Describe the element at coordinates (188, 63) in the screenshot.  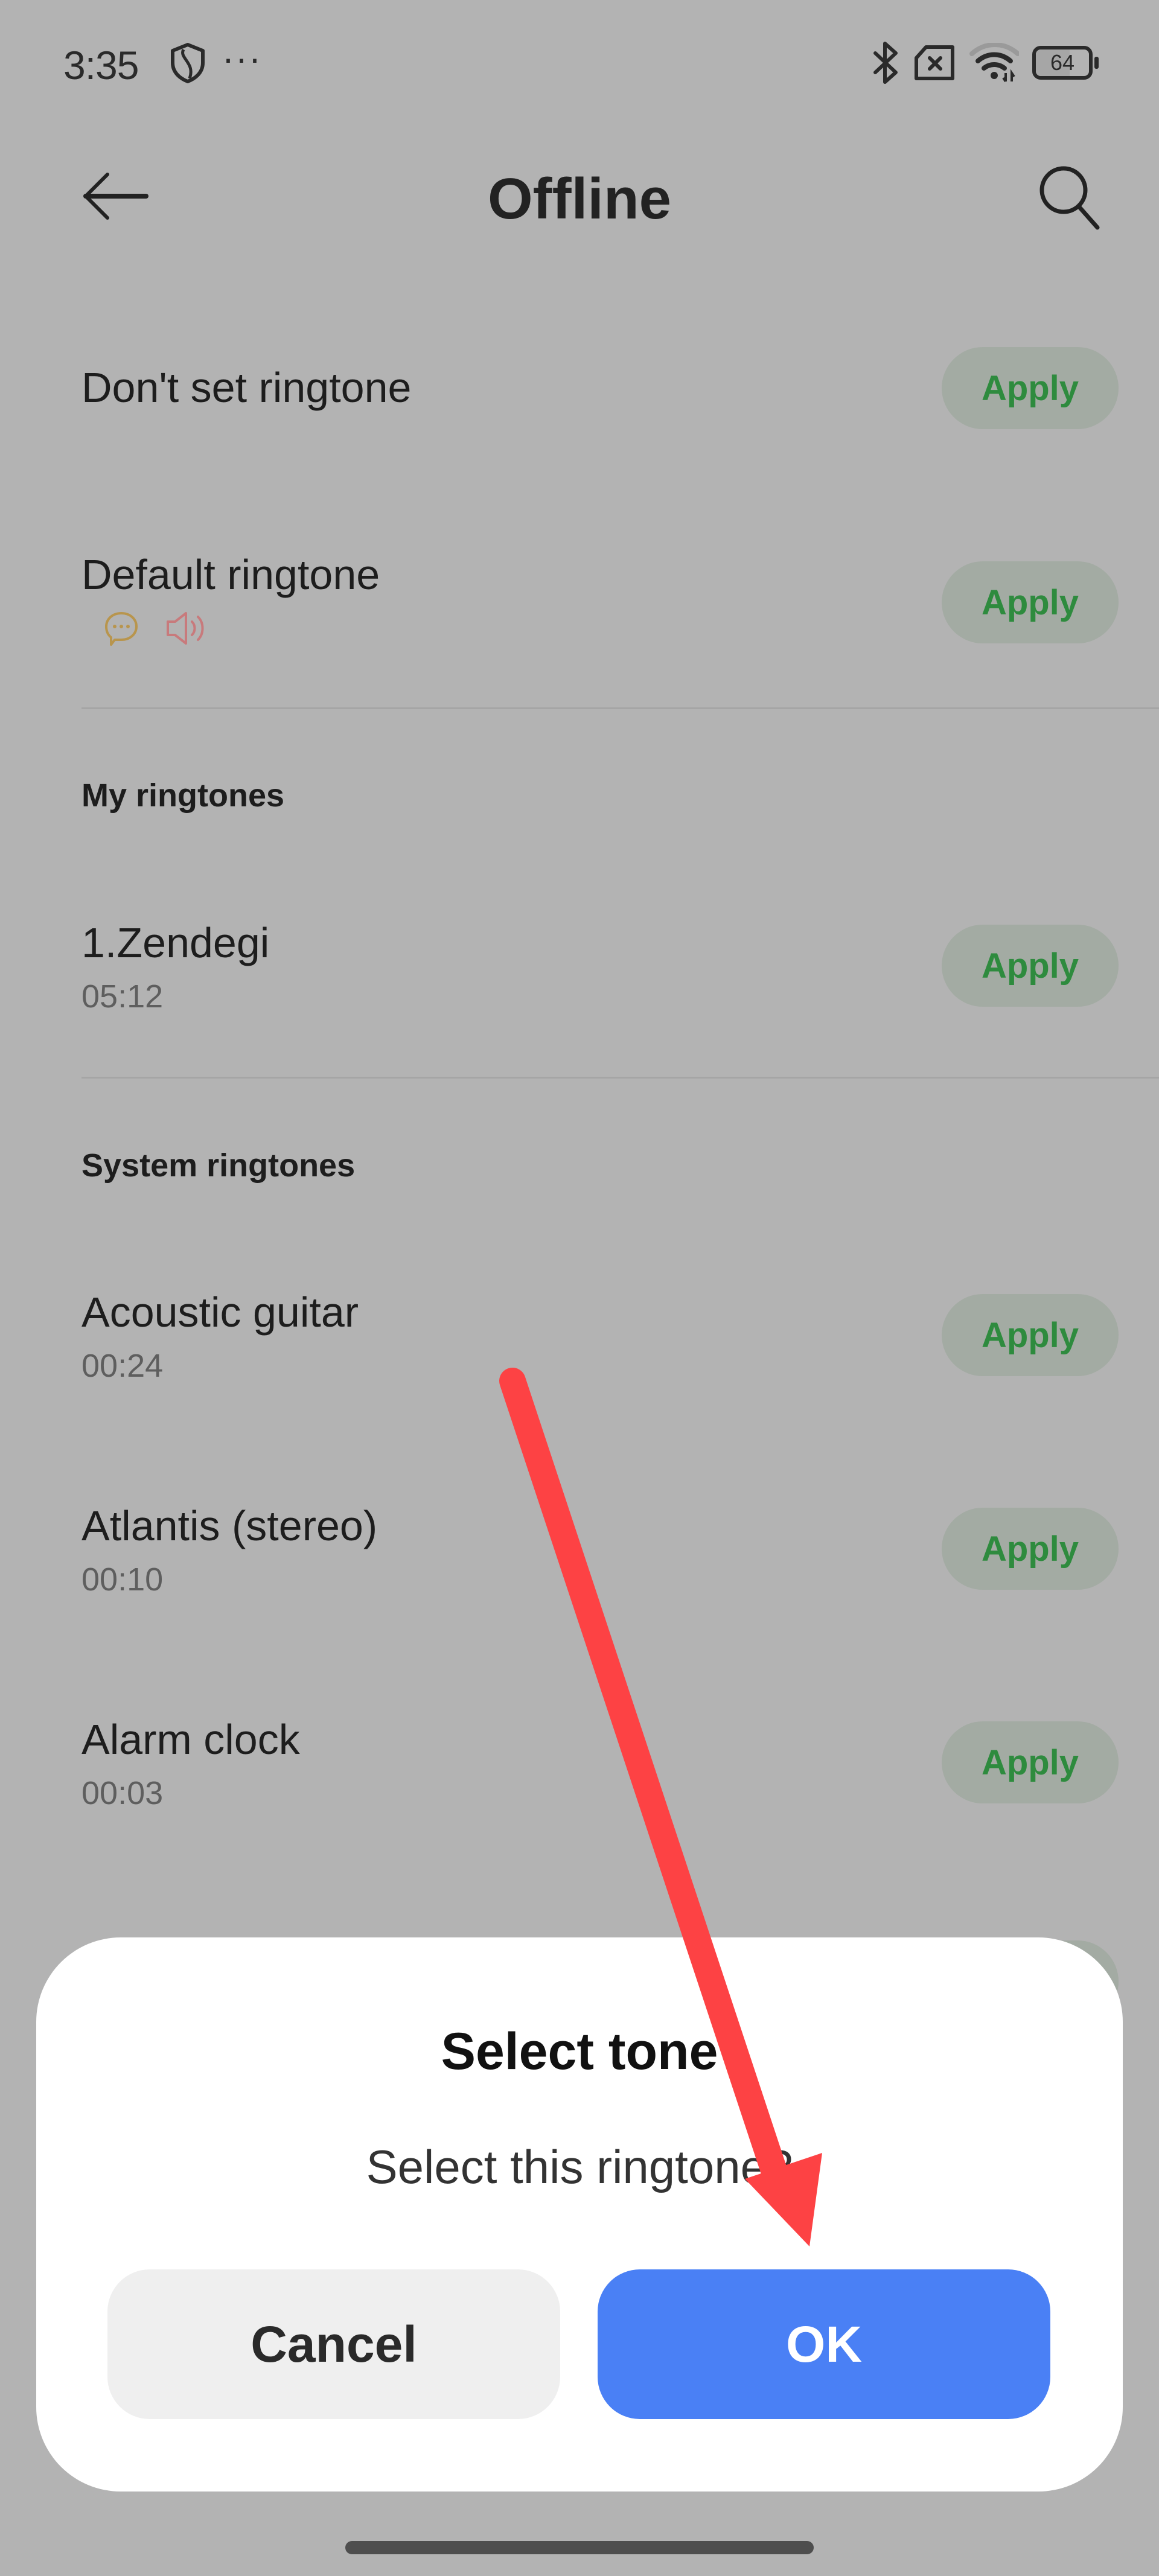
I see `shield-icon` at that location.